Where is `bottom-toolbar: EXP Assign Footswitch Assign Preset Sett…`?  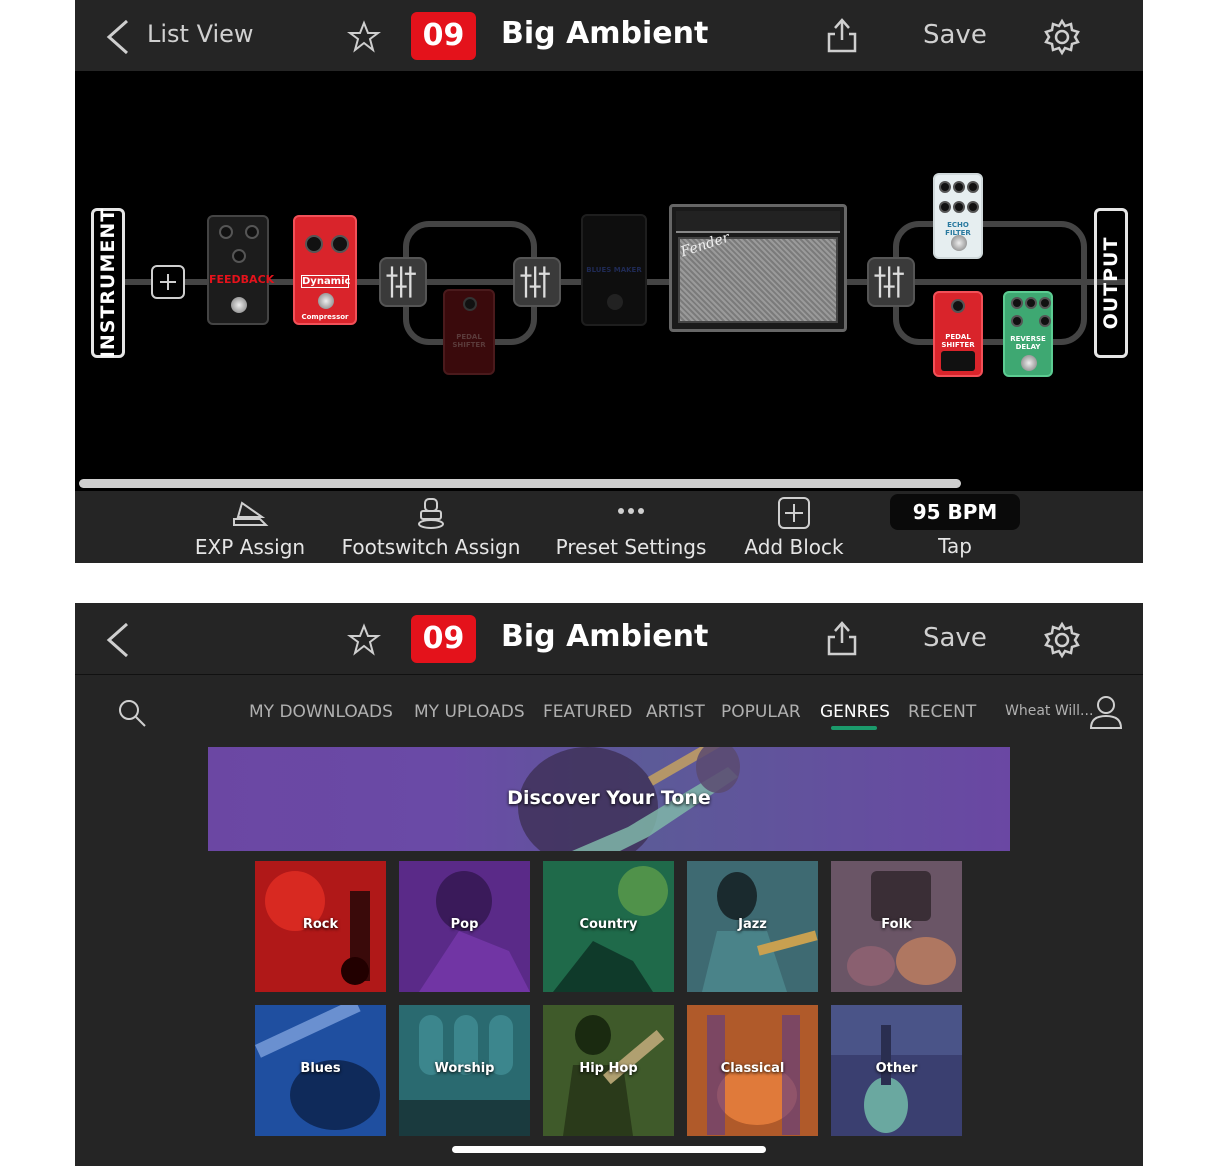
bottom-toolbar: EXP Assign Footswitch Assign Preset Sett… is located at coordinates (609, 527).